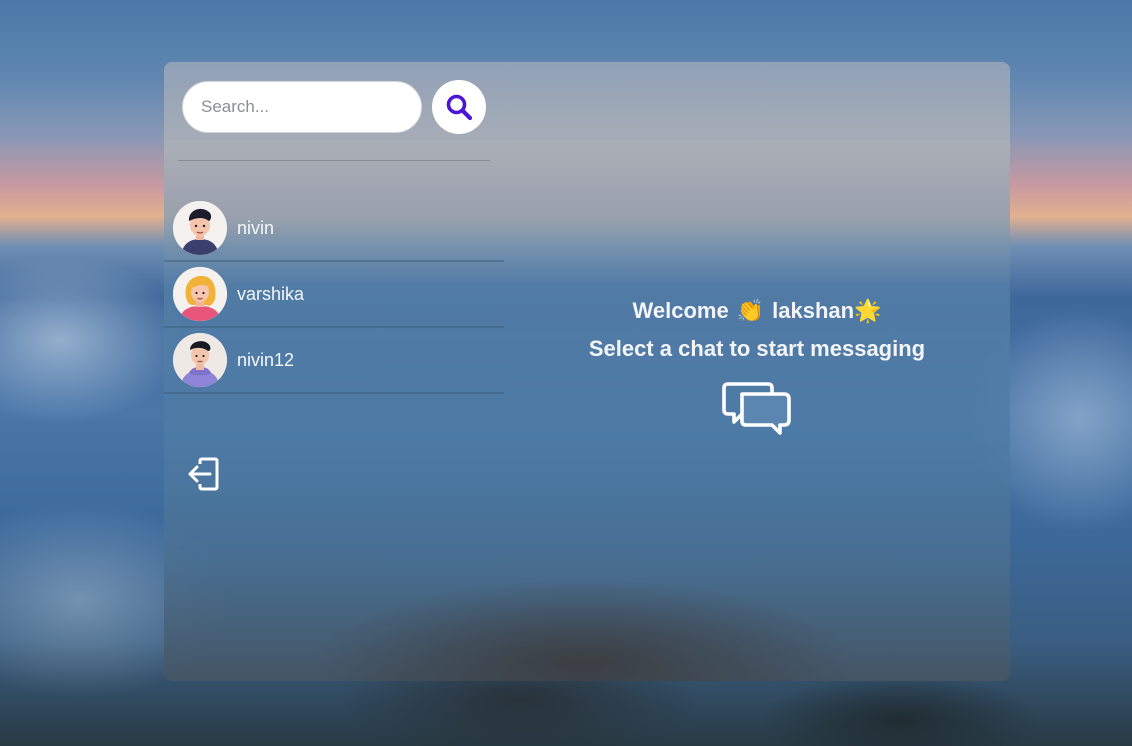 The image size is (1132, 746). I want to click on select-chat-prompt: Select a chat to start messaging, so click(757, 348).